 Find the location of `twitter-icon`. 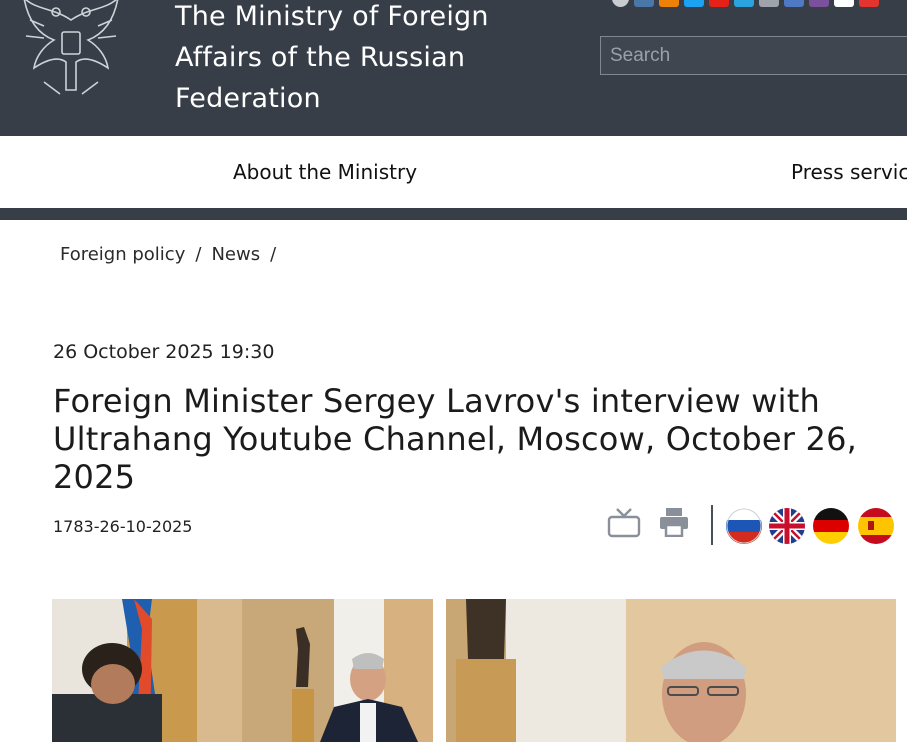

twitter-icon is located at coordinates (694, 3).